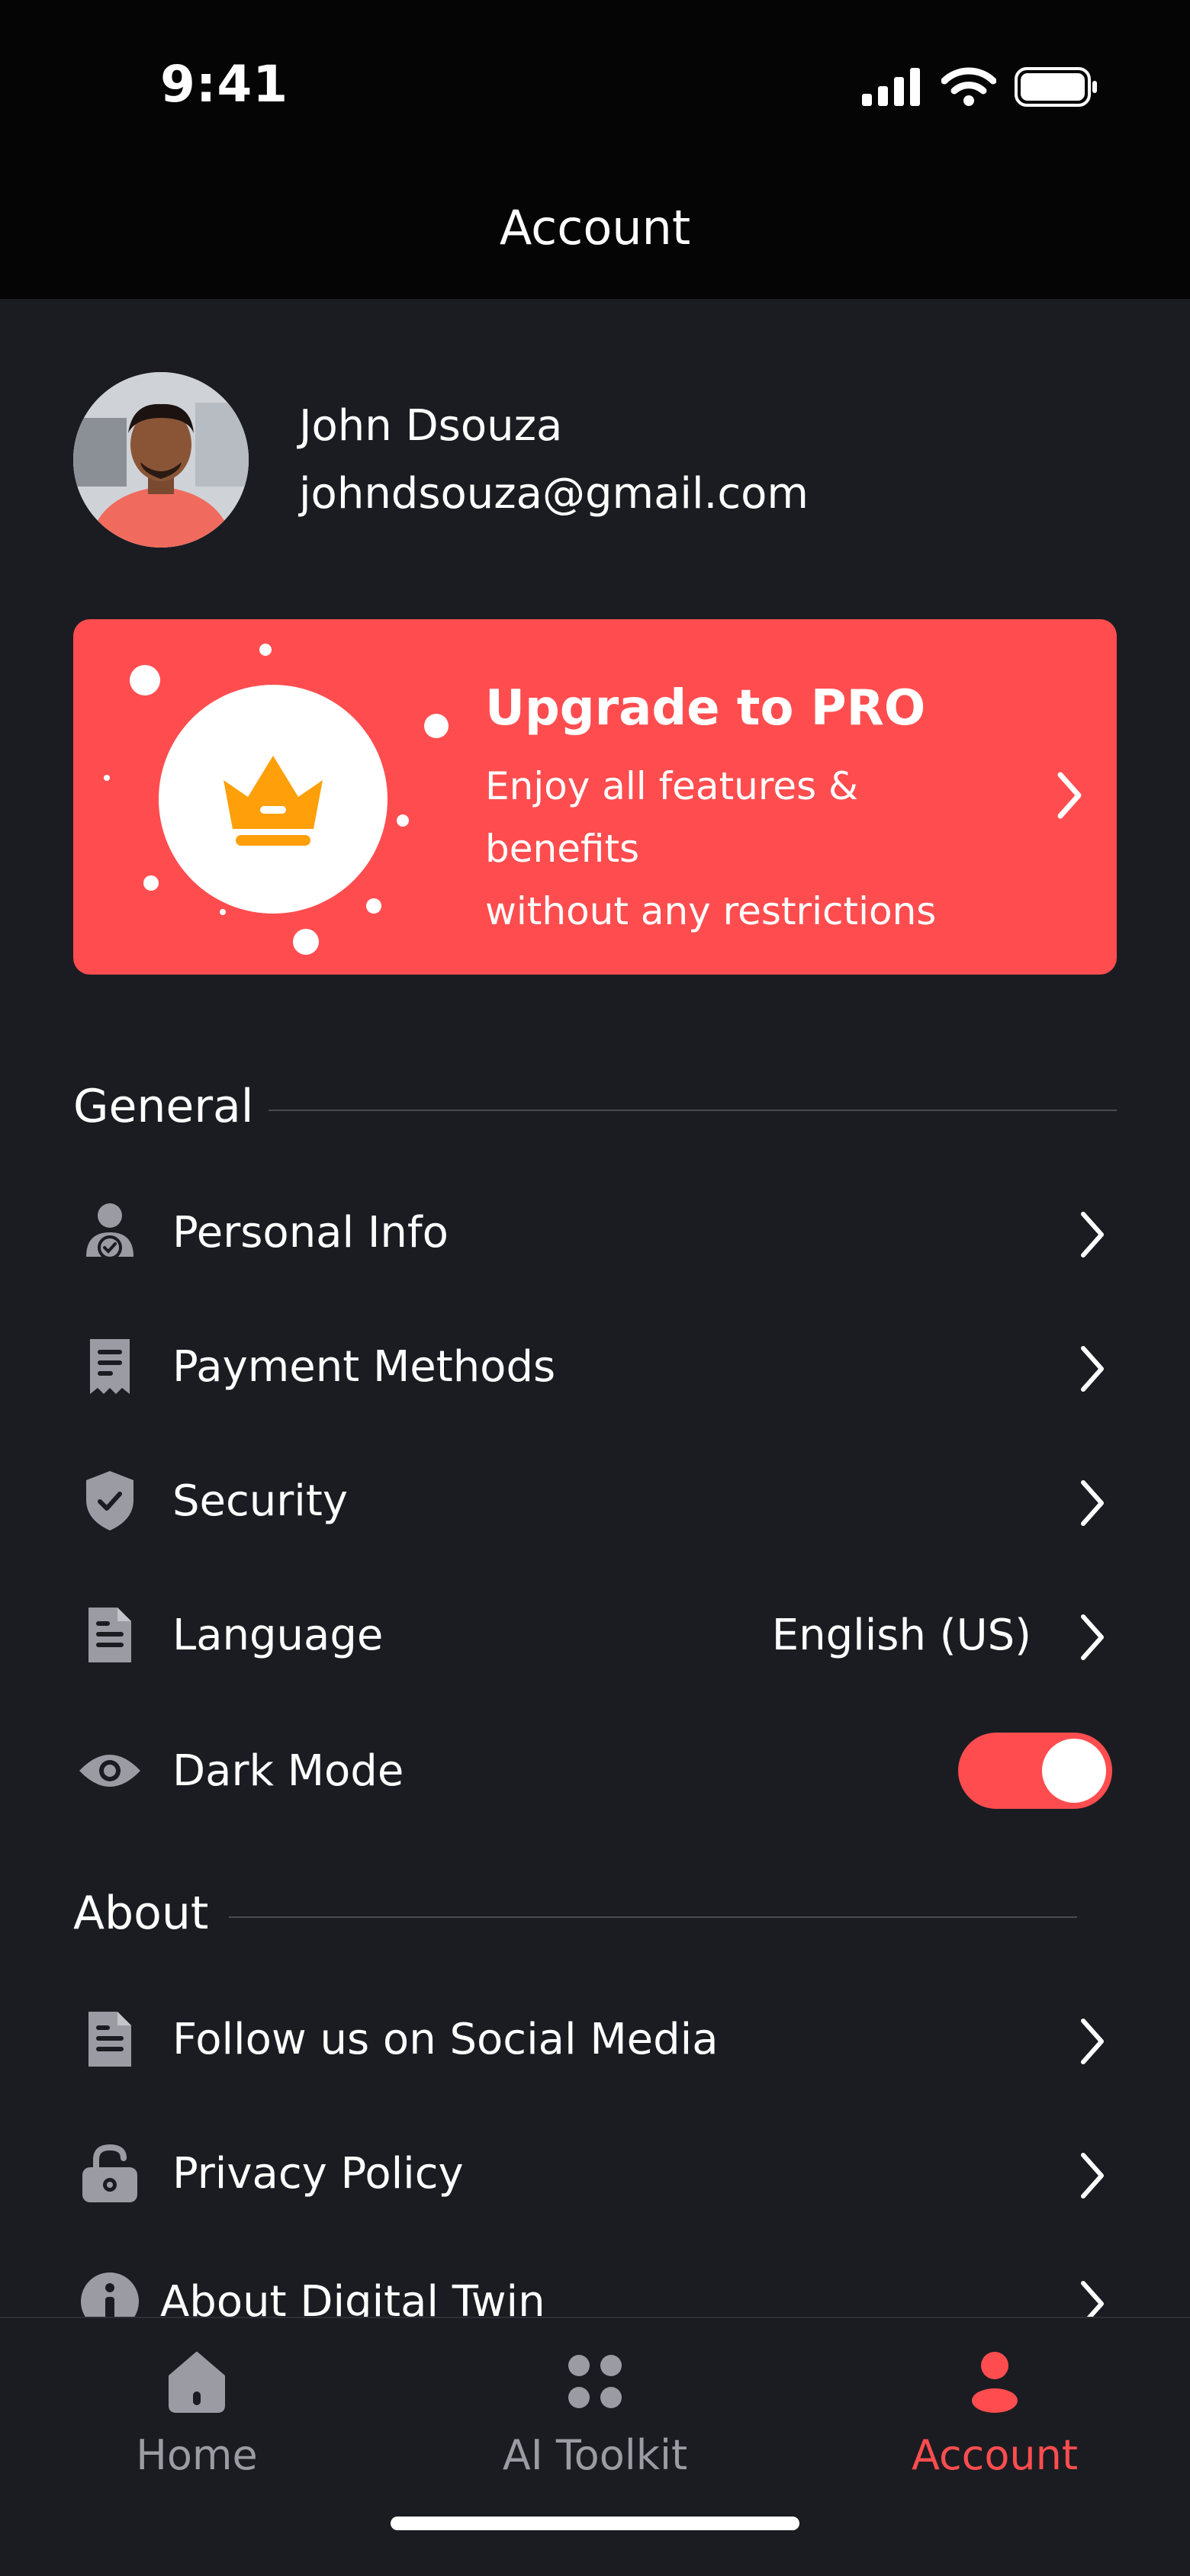 Image resolution: width=1190 pixels, height=2576 pixels. What do you see at coordinates (109, 1366) in the screenshot?
I see `receipt-icon` at bounding box center [109, 1366].